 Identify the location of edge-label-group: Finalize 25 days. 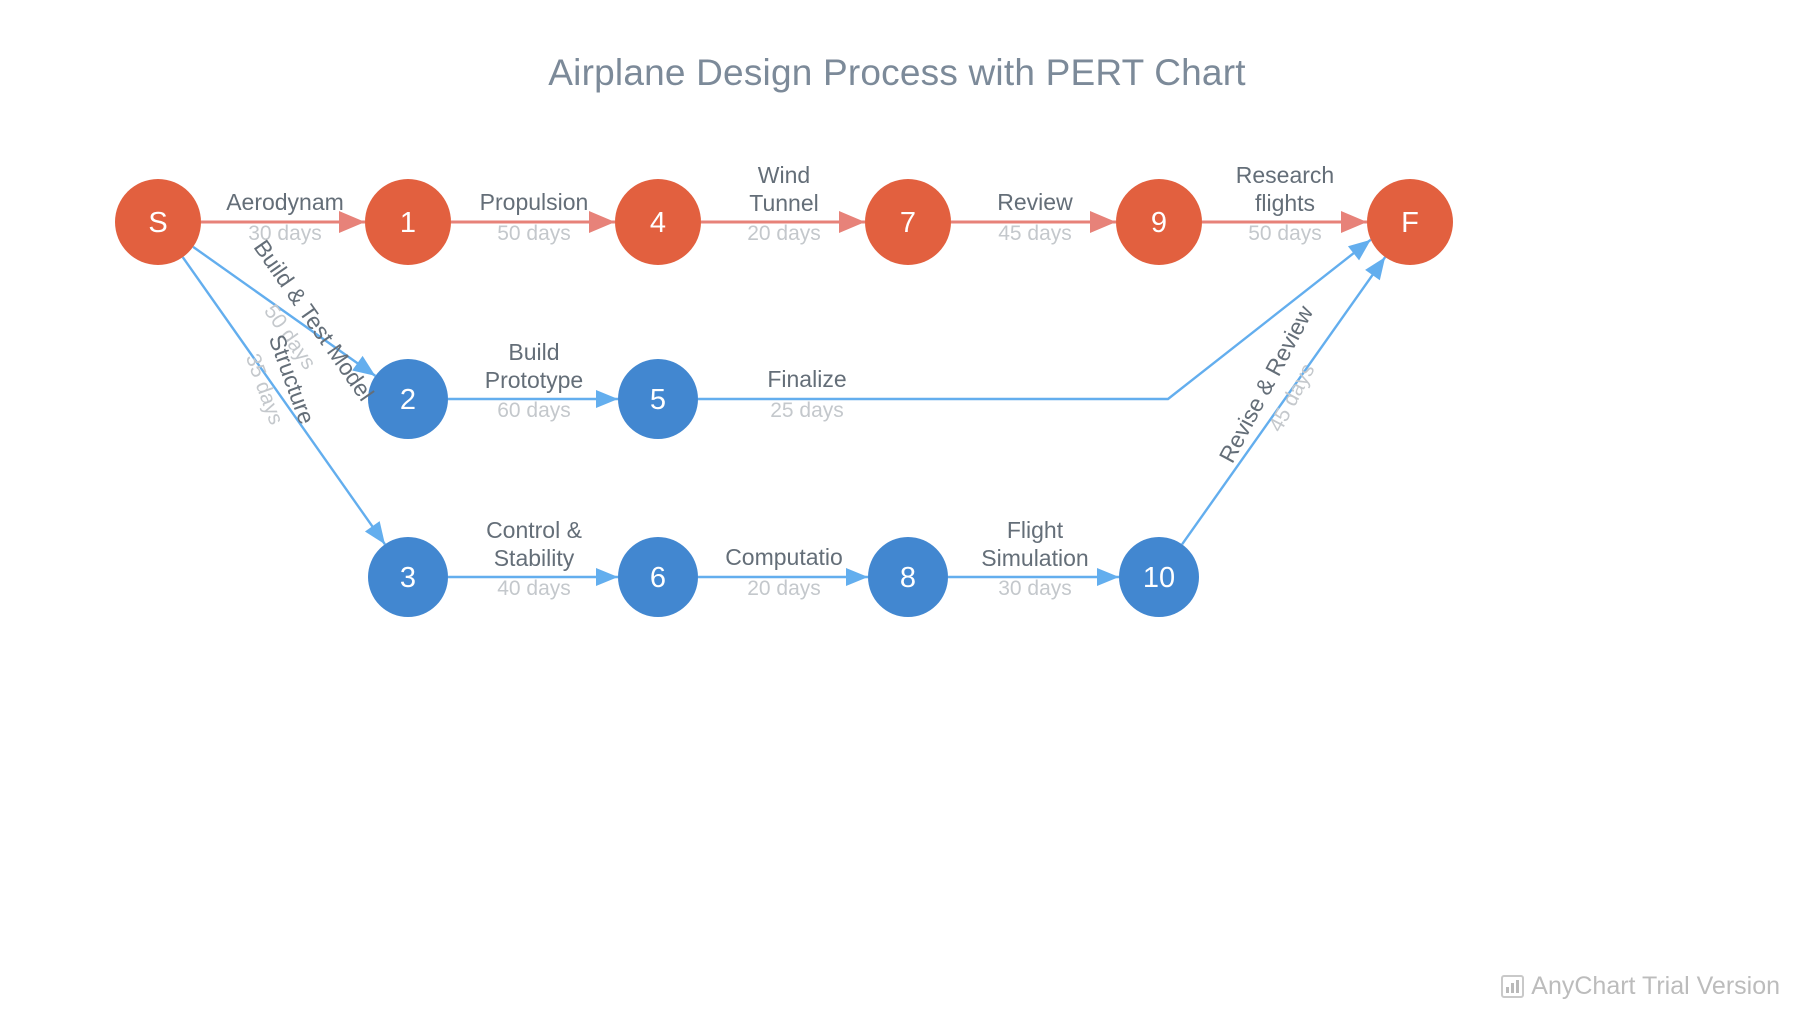
(806, 394).